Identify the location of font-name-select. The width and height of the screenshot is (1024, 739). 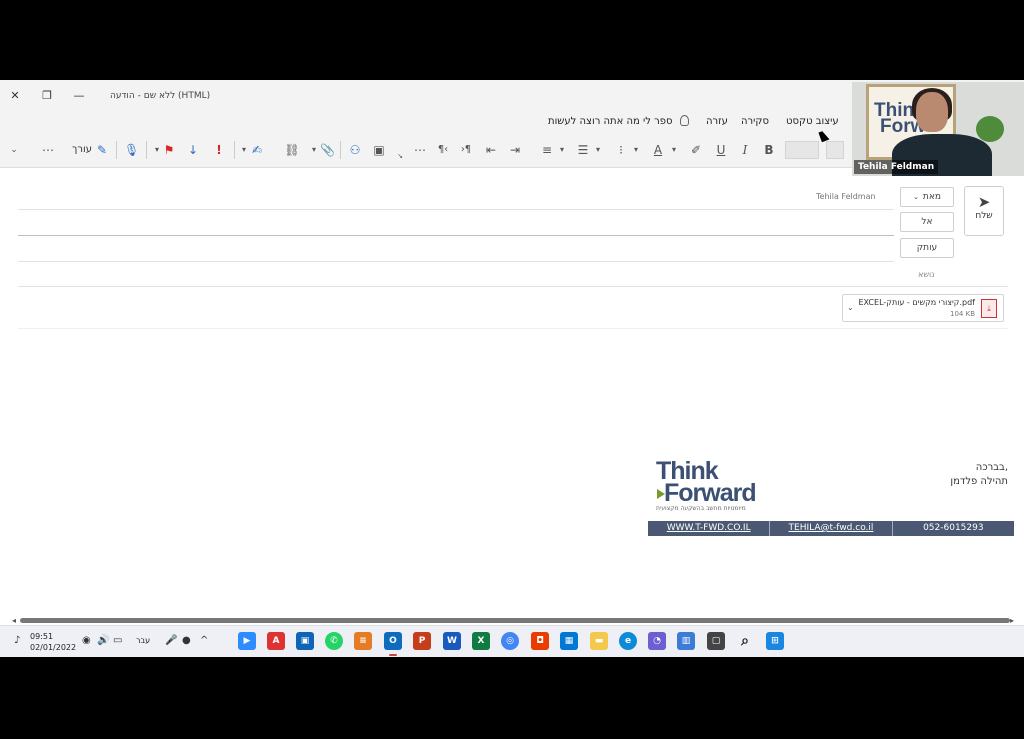
(835, 150).